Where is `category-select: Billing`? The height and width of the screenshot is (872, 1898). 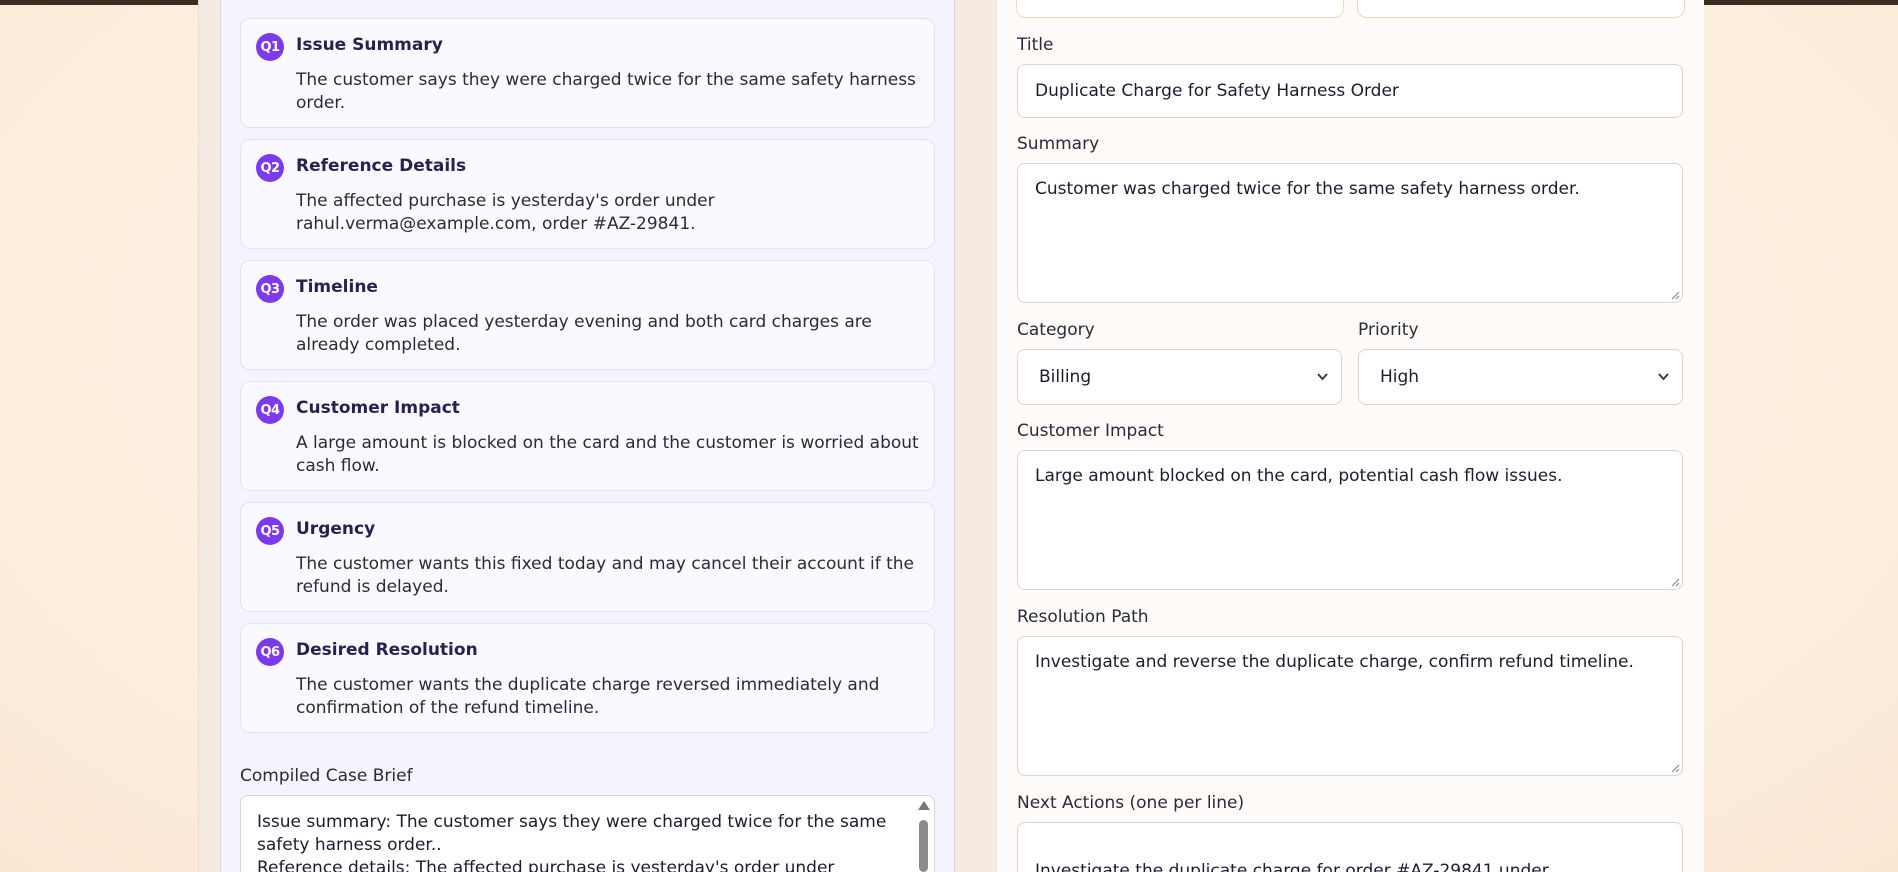
category-select: Billing is located at coordinates (1179, 377).